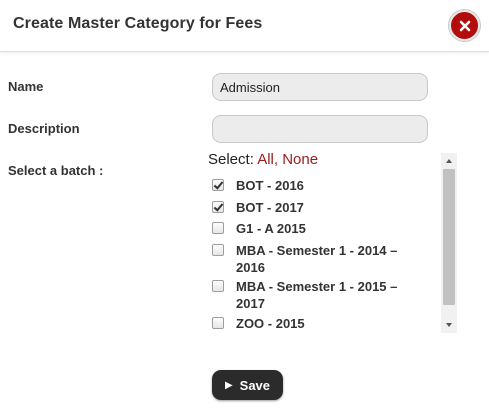 Image resolution: width=489 pixels, height=410 pixels. Describe the element at coordinates (319, 185) in the screenshot. I see `batch-item: BOT - 2016` at that location.